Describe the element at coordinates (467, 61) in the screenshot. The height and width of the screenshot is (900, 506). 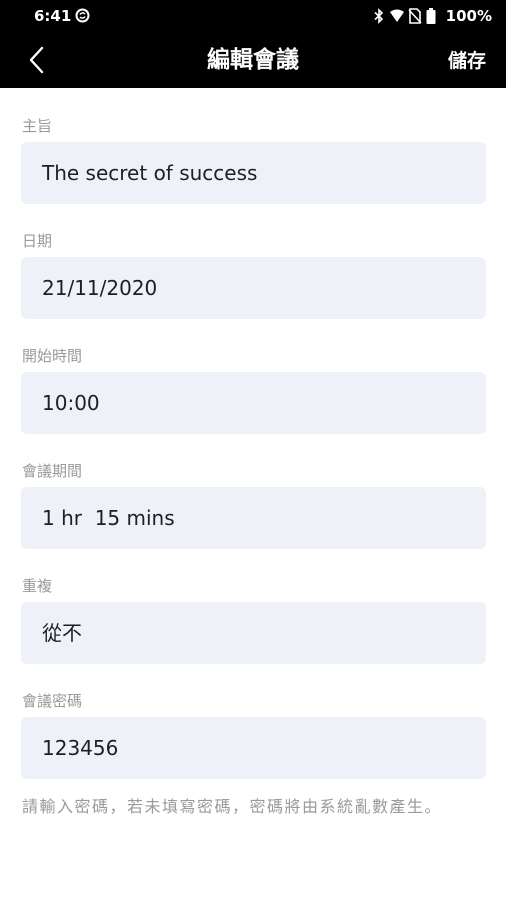
I see `save-button: 儲存` at that location.